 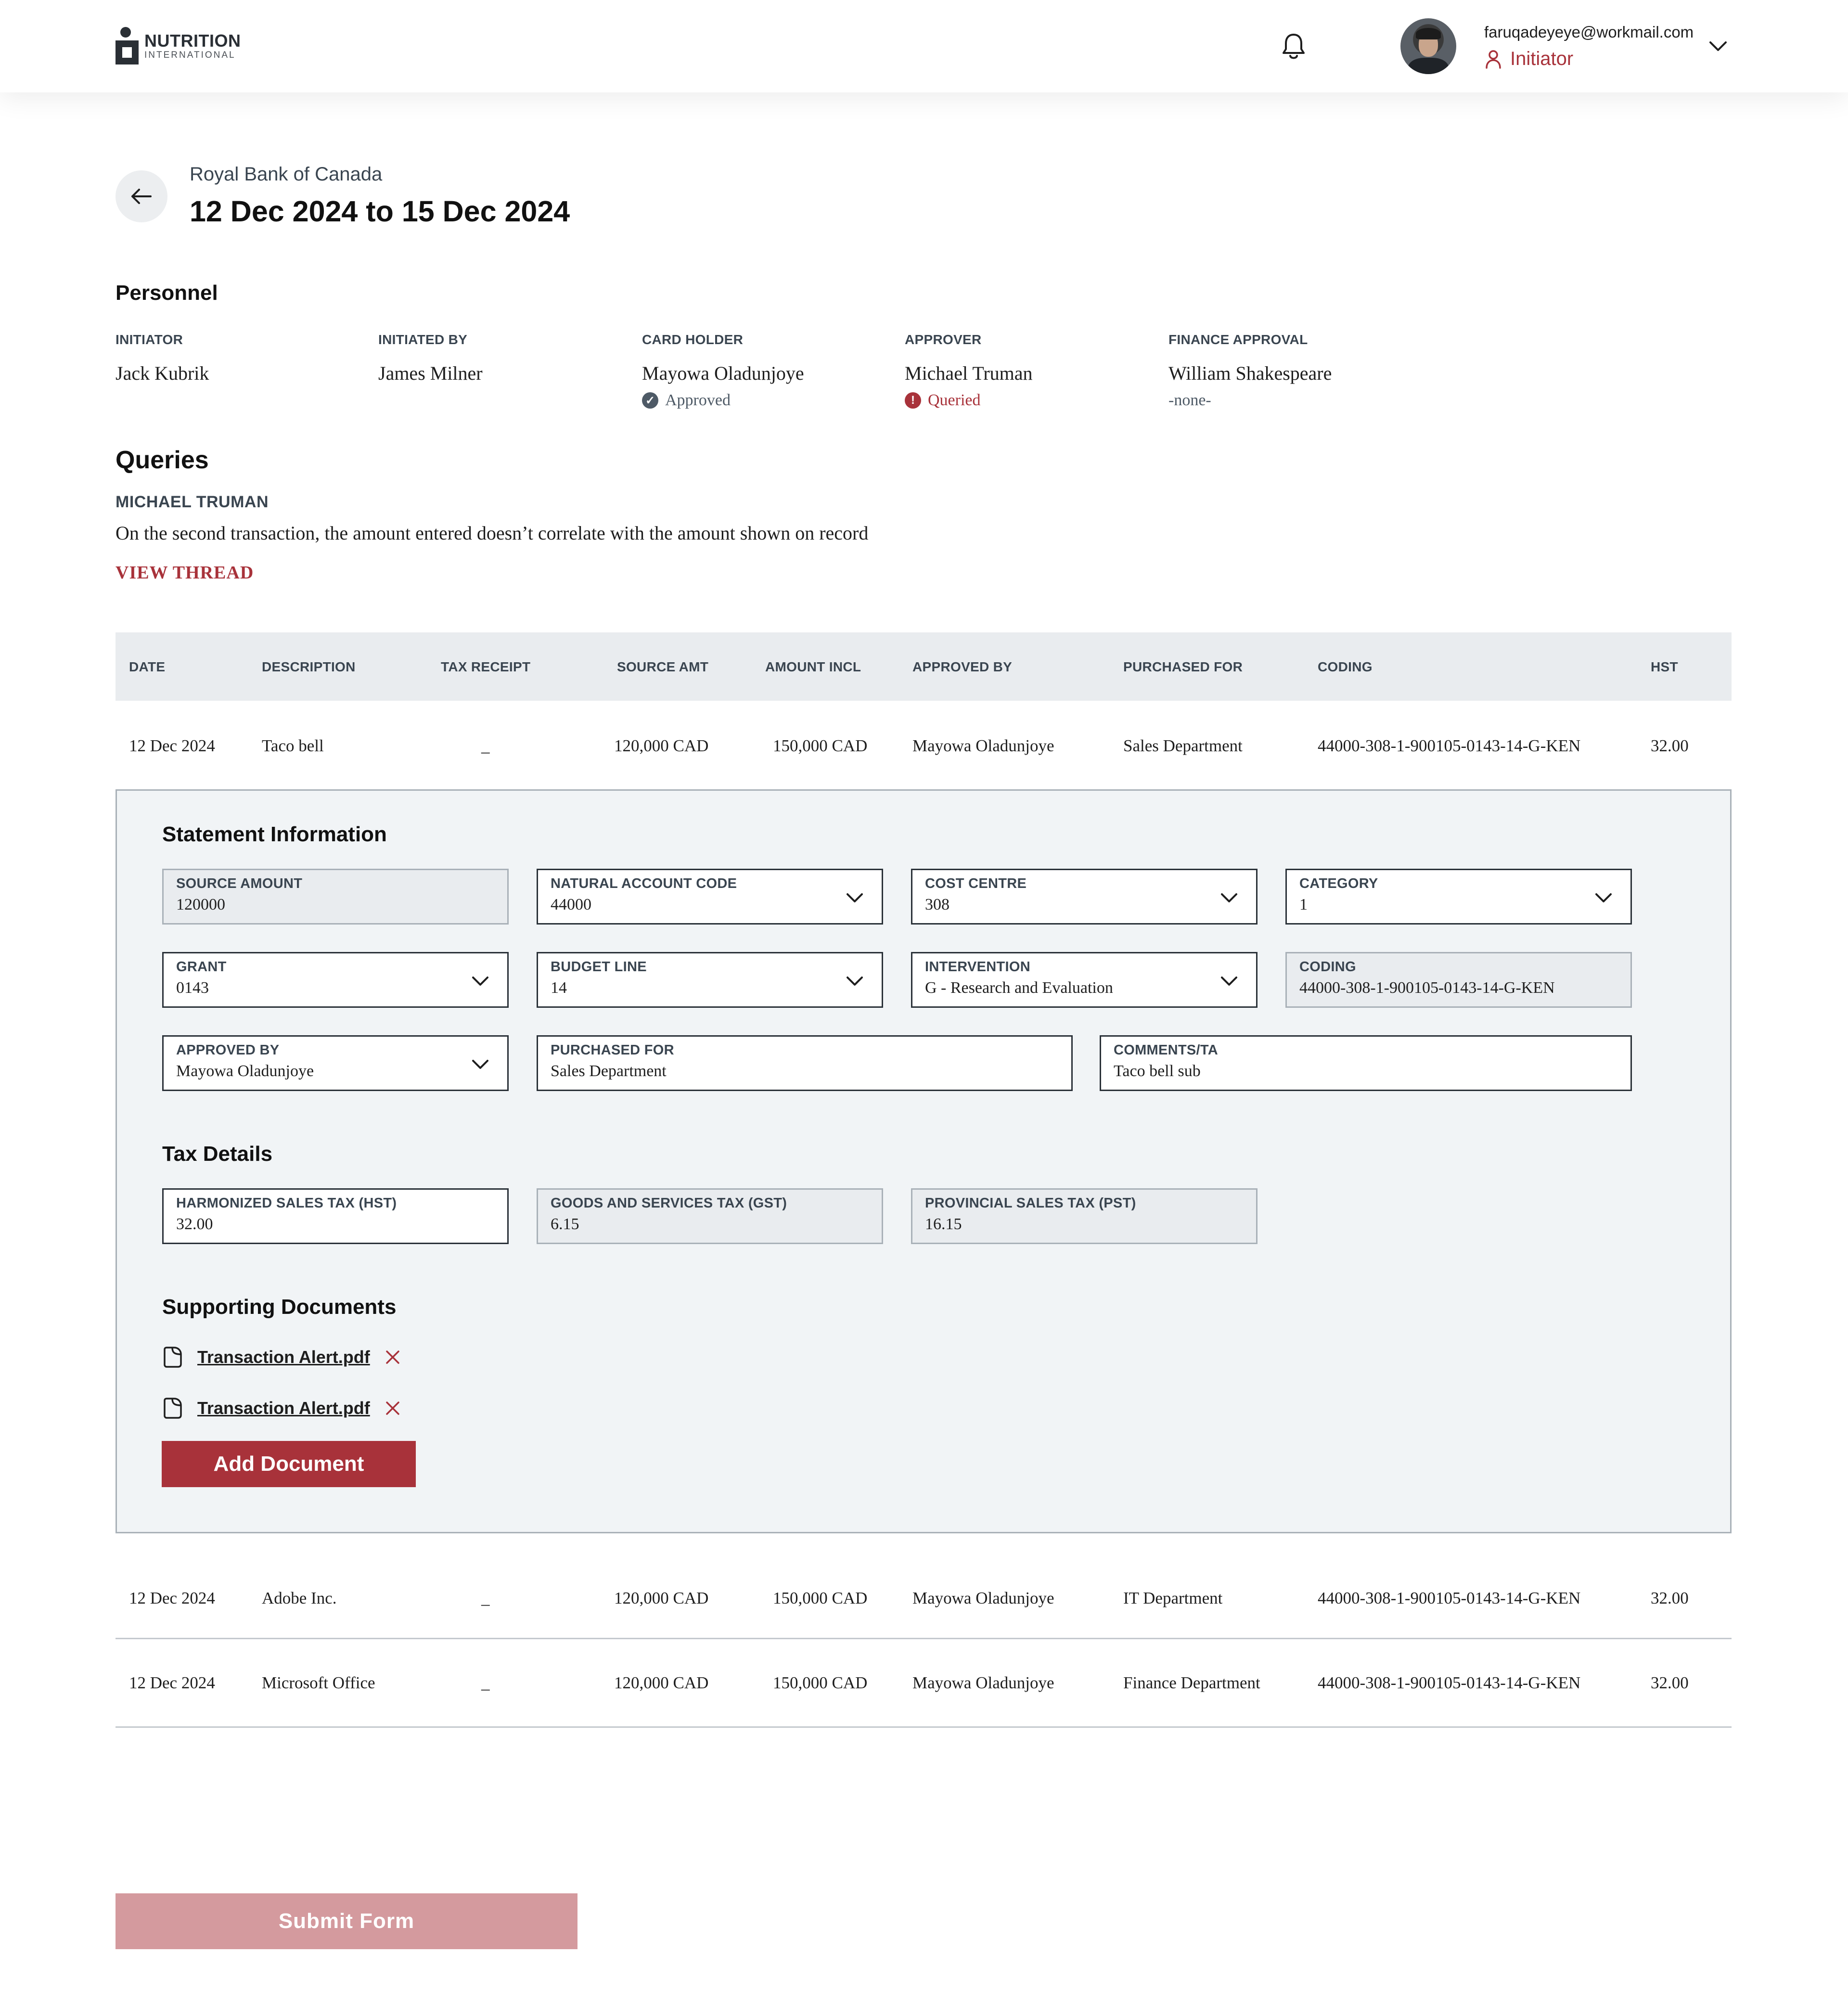 I want to click on user-role-label: Initiator, so click(x=1542, y=59).